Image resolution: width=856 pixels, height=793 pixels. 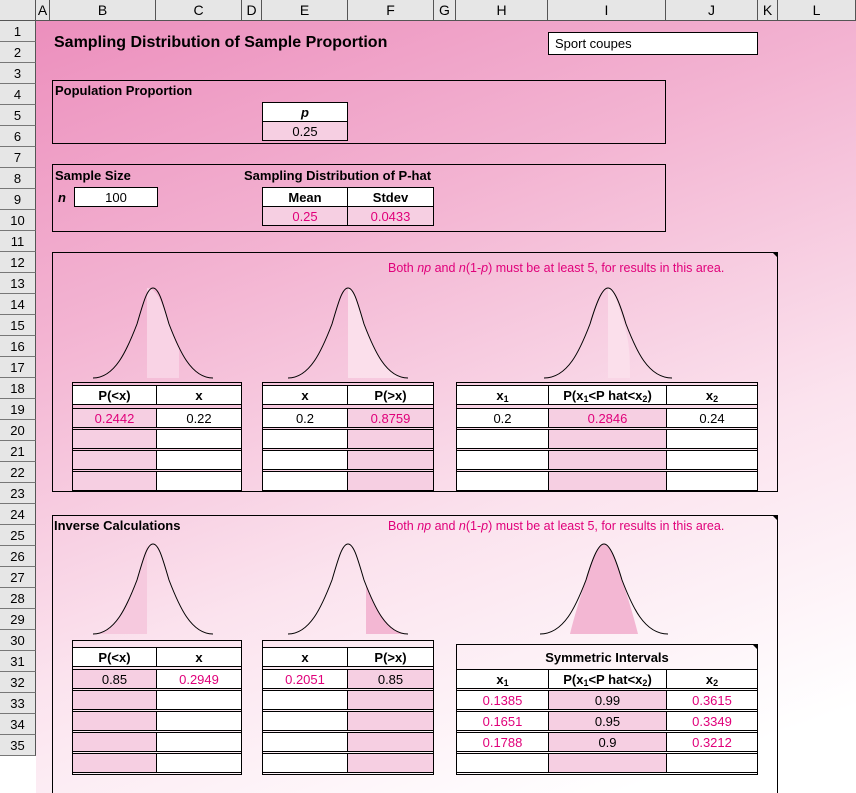 What do you see at coordinates (607, 700) in the screenshot?
I see `sym-p-input: 0.99` at bounding box center [607, 700].